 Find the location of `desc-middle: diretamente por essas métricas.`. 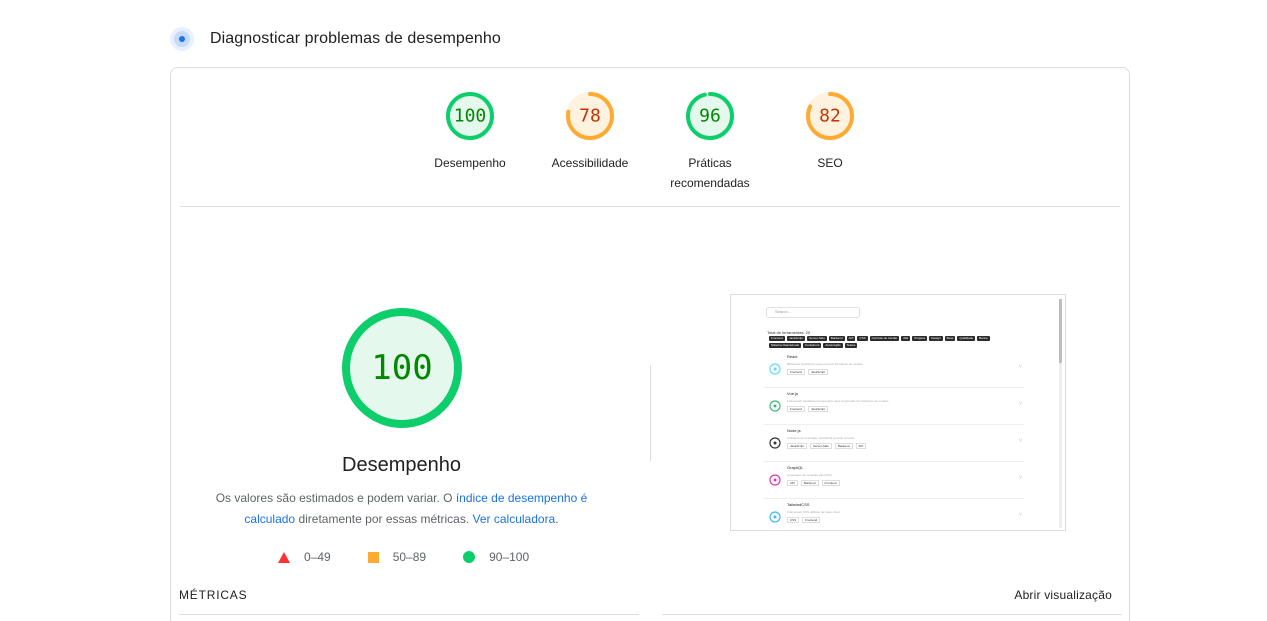

desc-middle: diretamente por essas métricas. is located at coordinates (384, 519).